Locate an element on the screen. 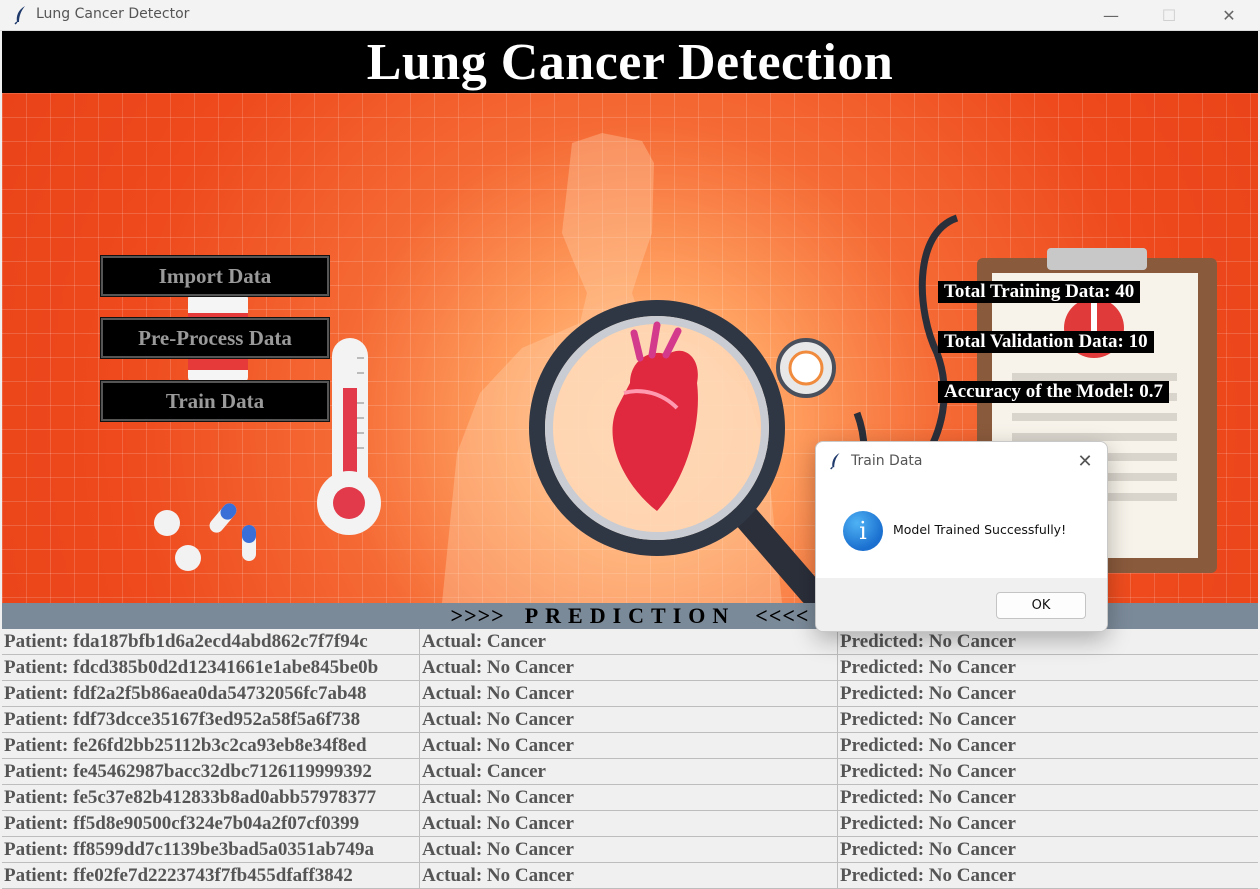  prediction-title: PREDICTION is located at coordinates (630, 615).